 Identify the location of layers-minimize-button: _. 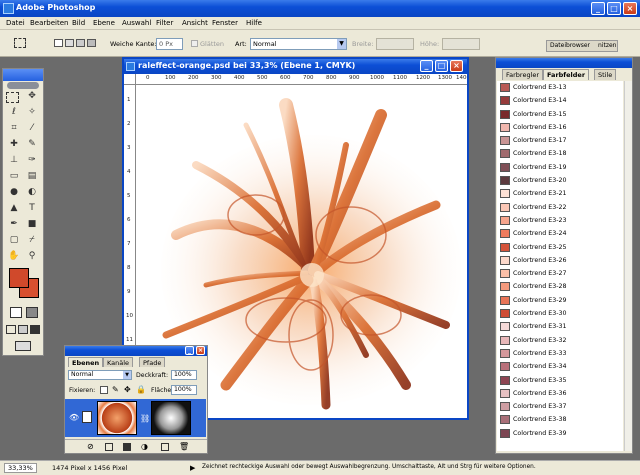
(189, 350).